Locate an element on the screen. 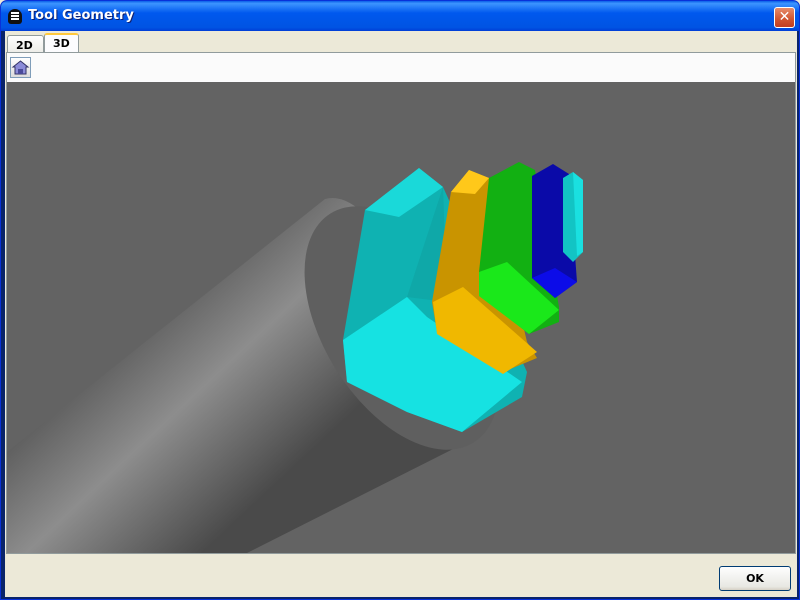 This screenshot has width=800, height=600. ok-button: OK is located at coordinates (755, 578).